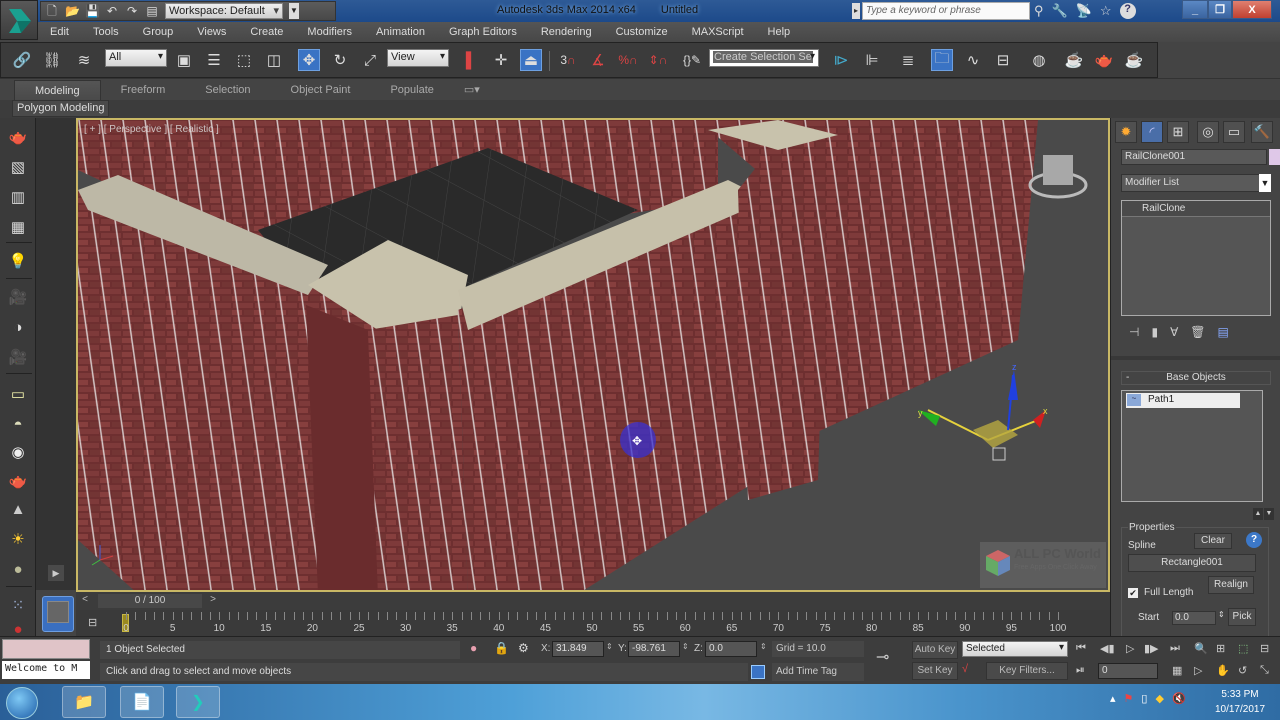 The height and width of the screenshot is (720, 1280). I want to click on sun-icon: ☀, so click(18, 539).